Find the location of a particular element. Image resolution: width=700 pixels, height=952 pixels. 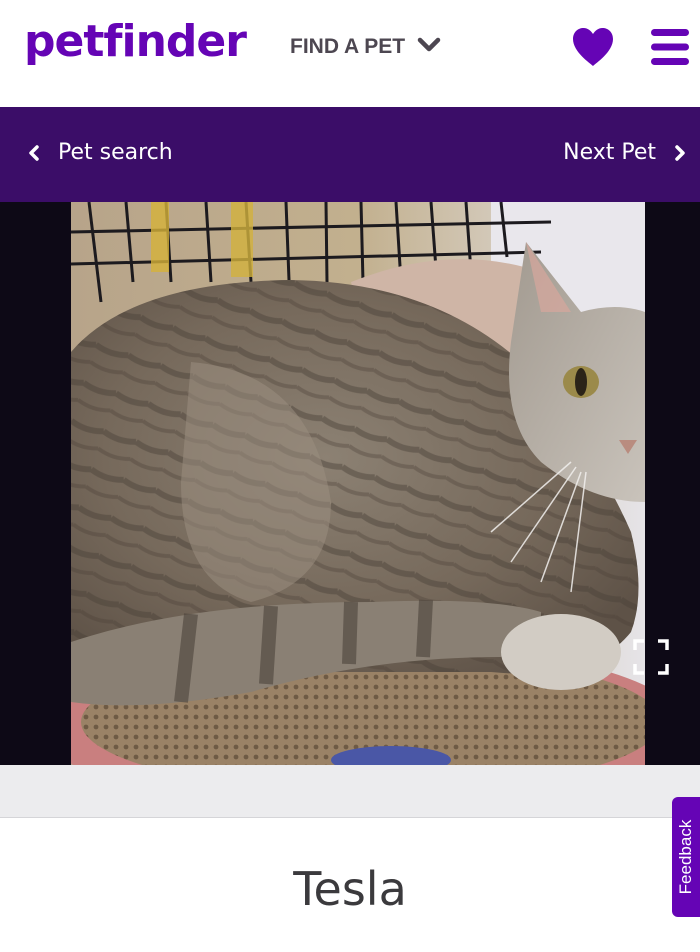

find-a-pet-label: FIND A PET is located at coordinates (348, 46).